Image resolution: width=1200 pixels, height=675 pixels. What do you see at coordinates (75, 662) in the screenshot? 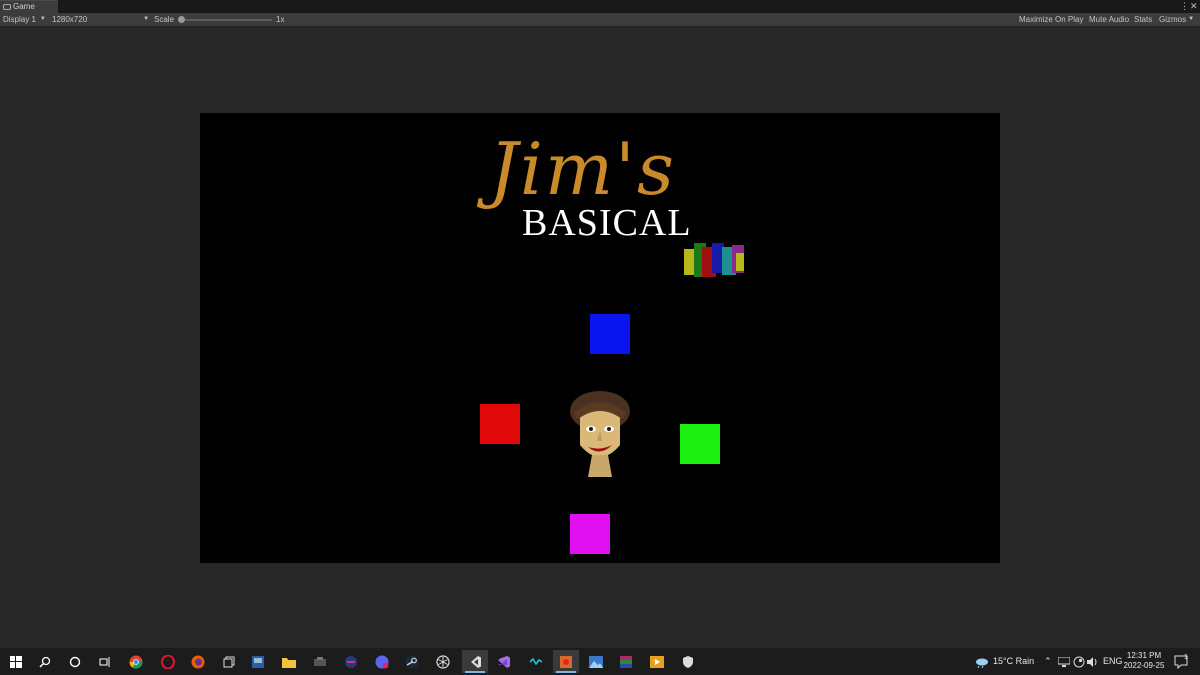
I see `cortana-icon` at bounding box center [75, 662].